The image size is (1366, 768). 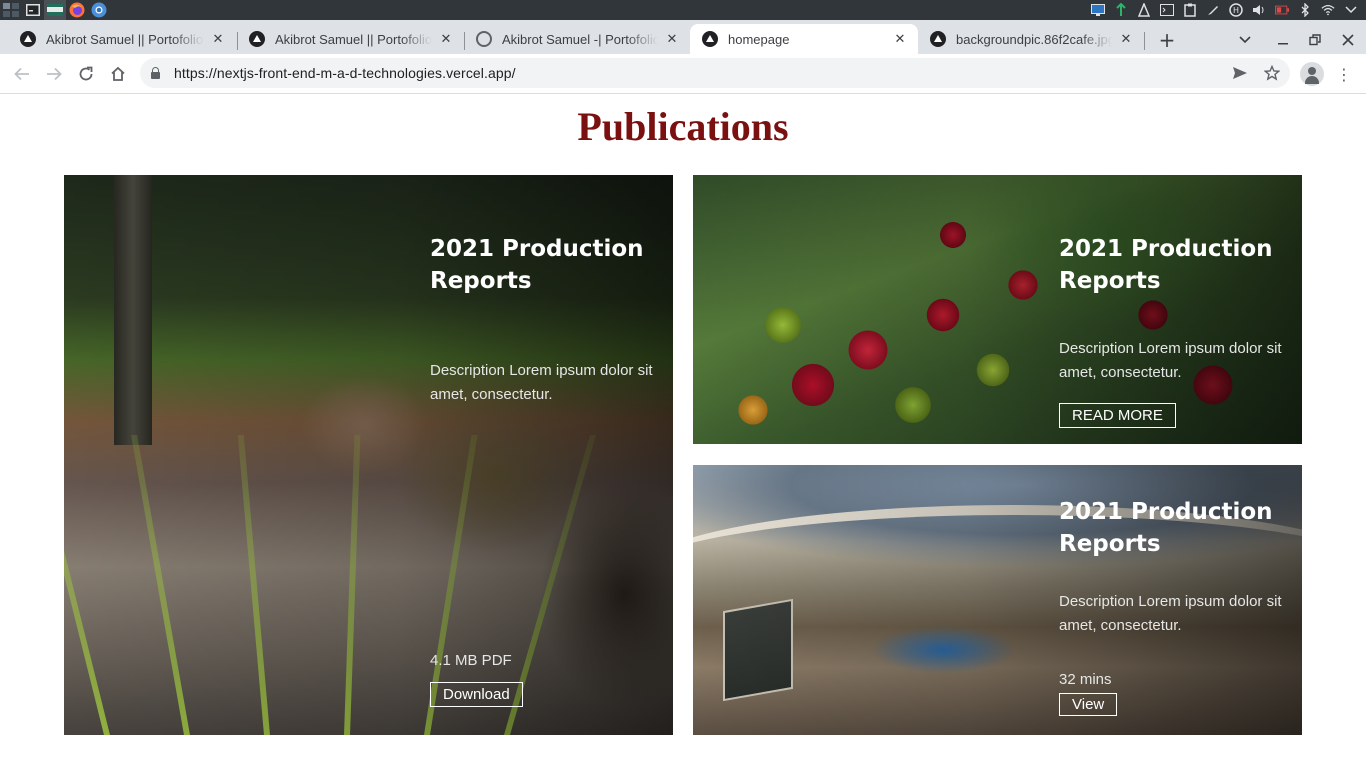 I want to click on back-icon, so click(x=22, y=74).